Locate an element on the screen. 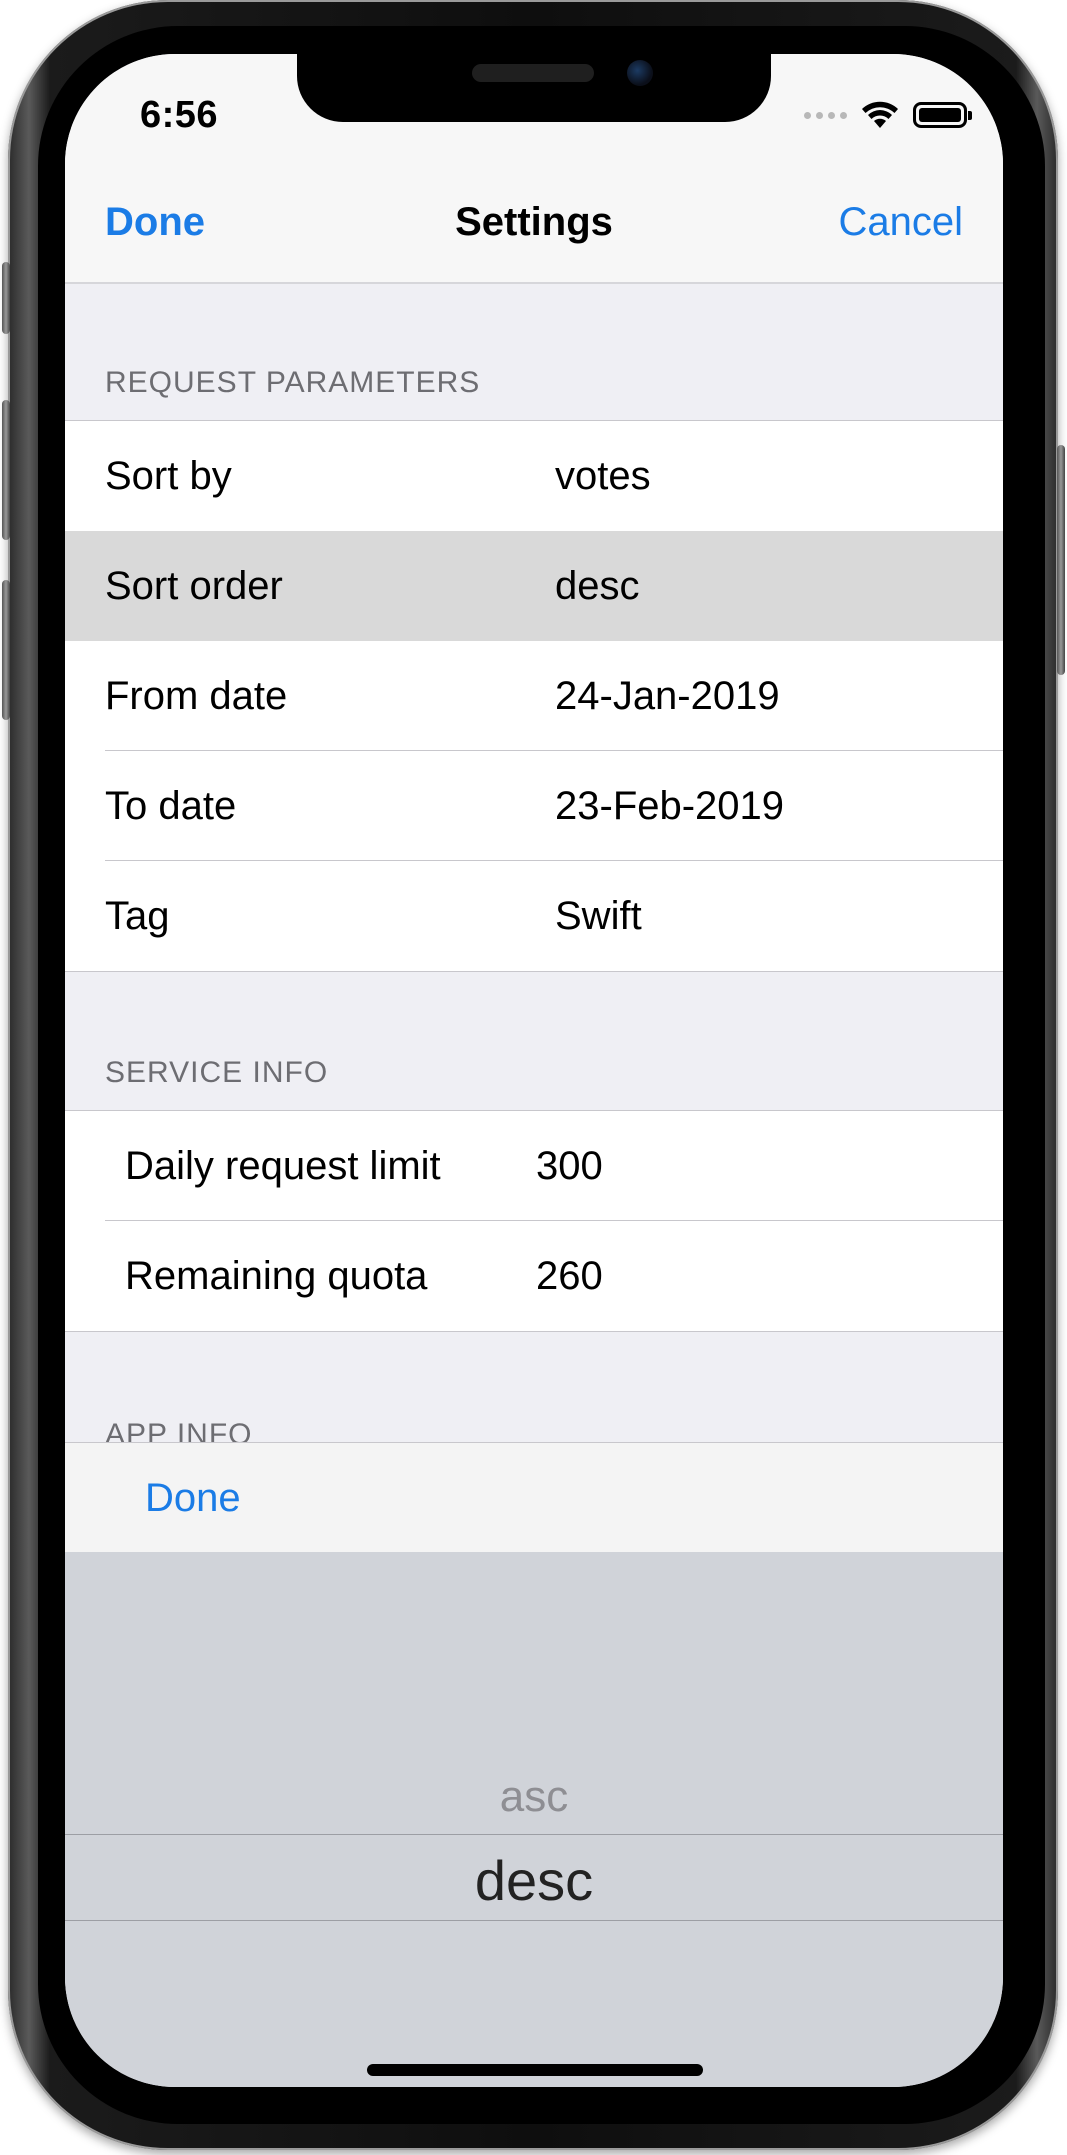 The image size is (1067, 2155). battery-icon is located at coordinates (942, 115).